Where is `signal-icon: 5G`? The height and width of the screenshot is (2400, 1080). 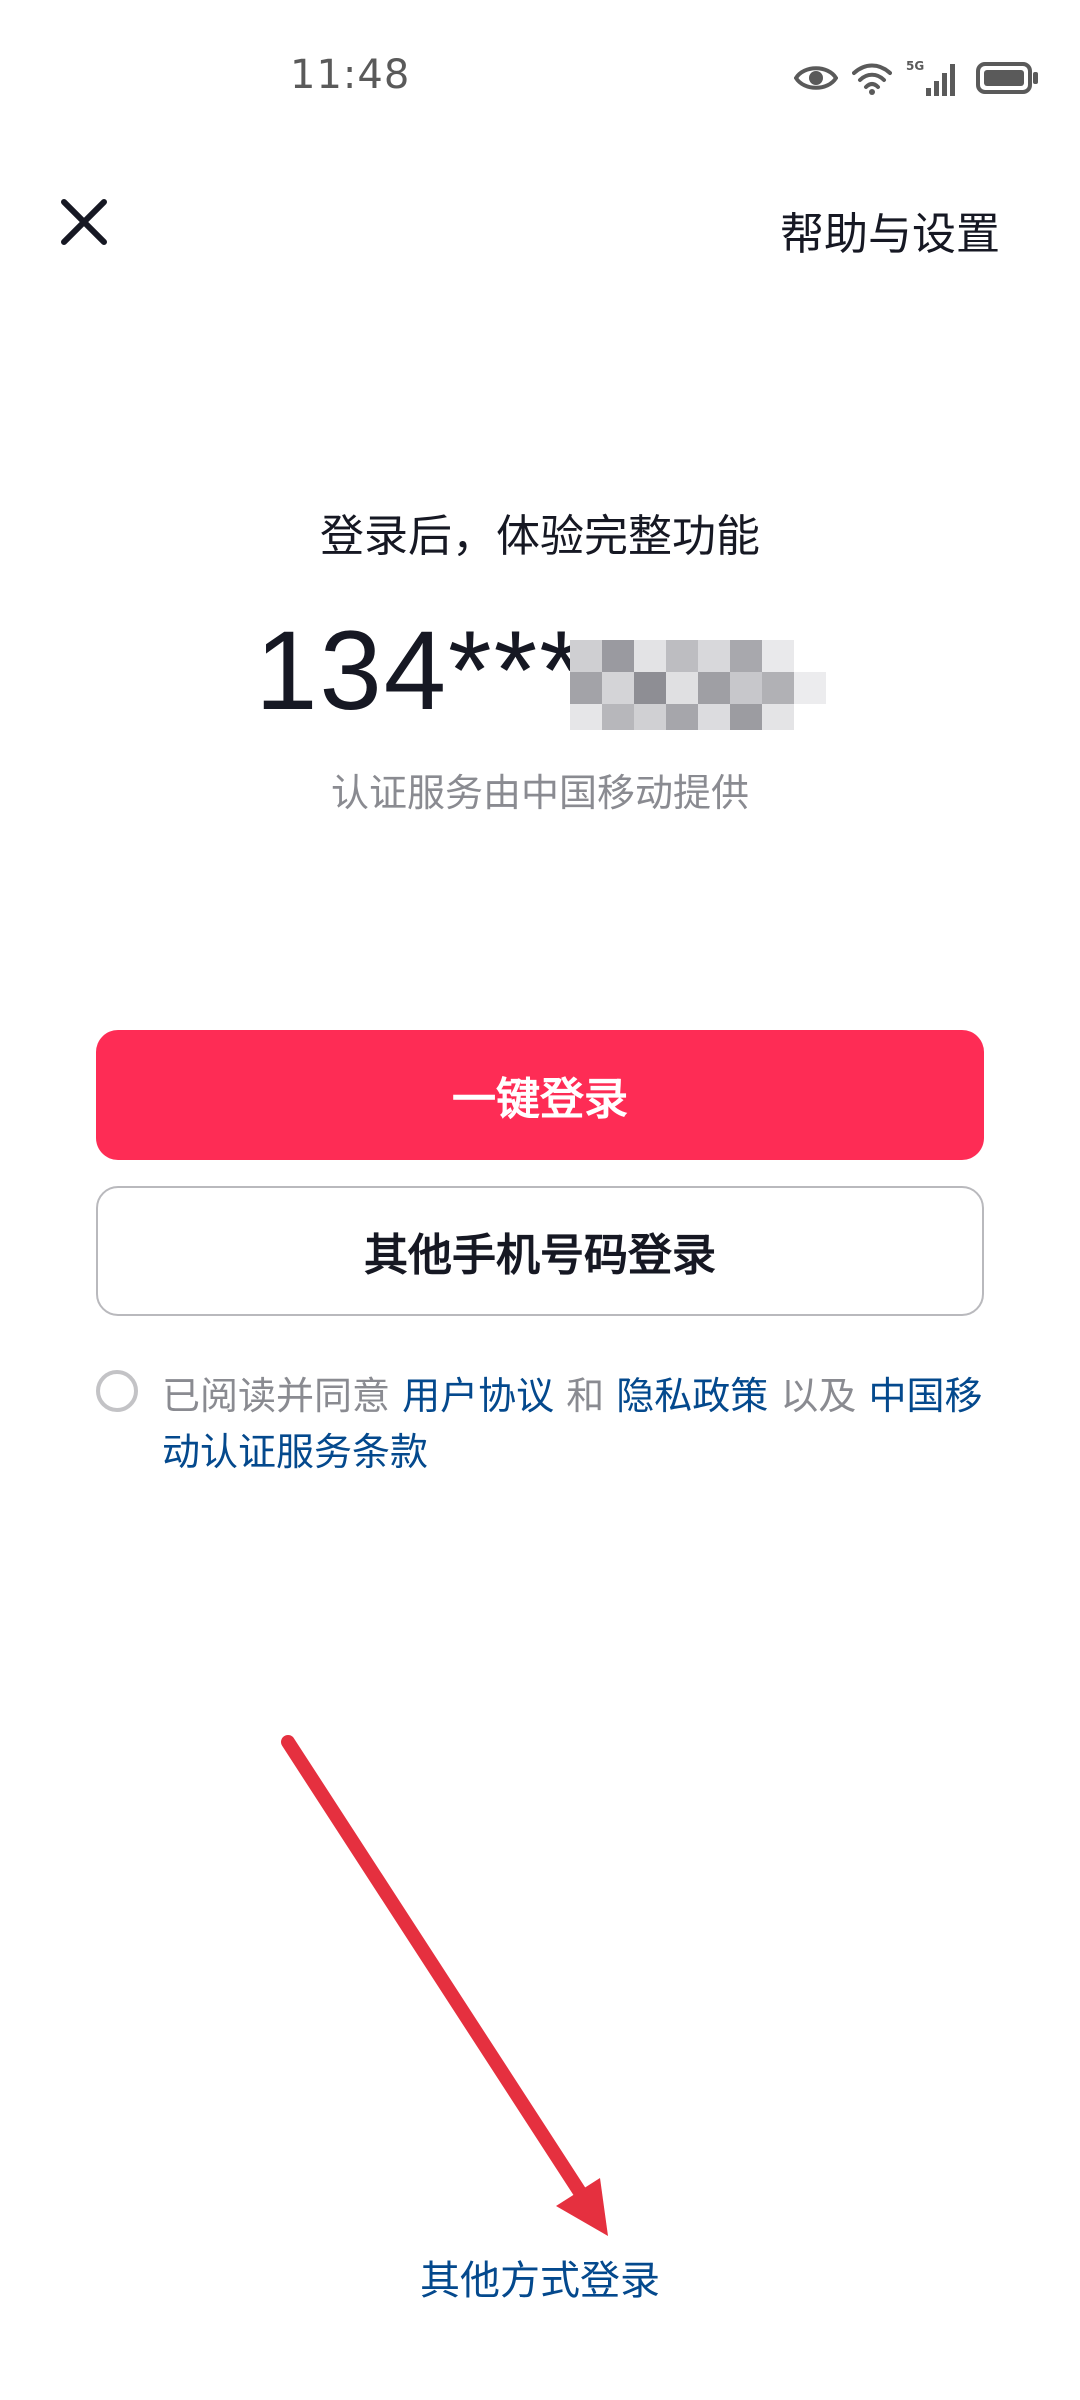 signal-icon: 5G is located at coordinates (930, 77).